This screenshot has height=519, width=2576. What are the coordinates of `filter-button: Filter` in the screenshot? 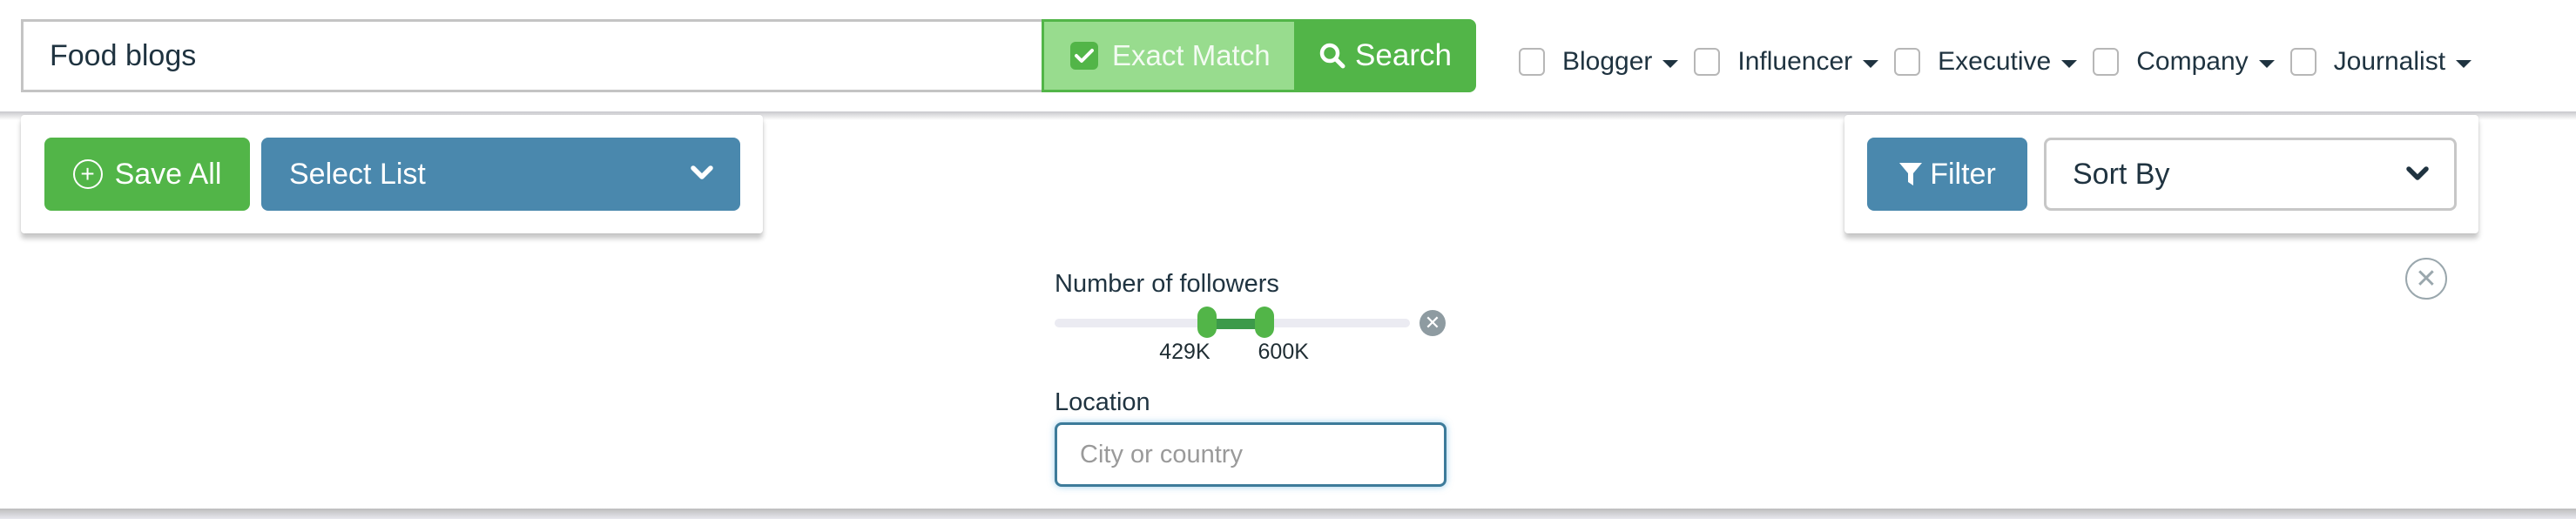 It's located at (1947, 175).